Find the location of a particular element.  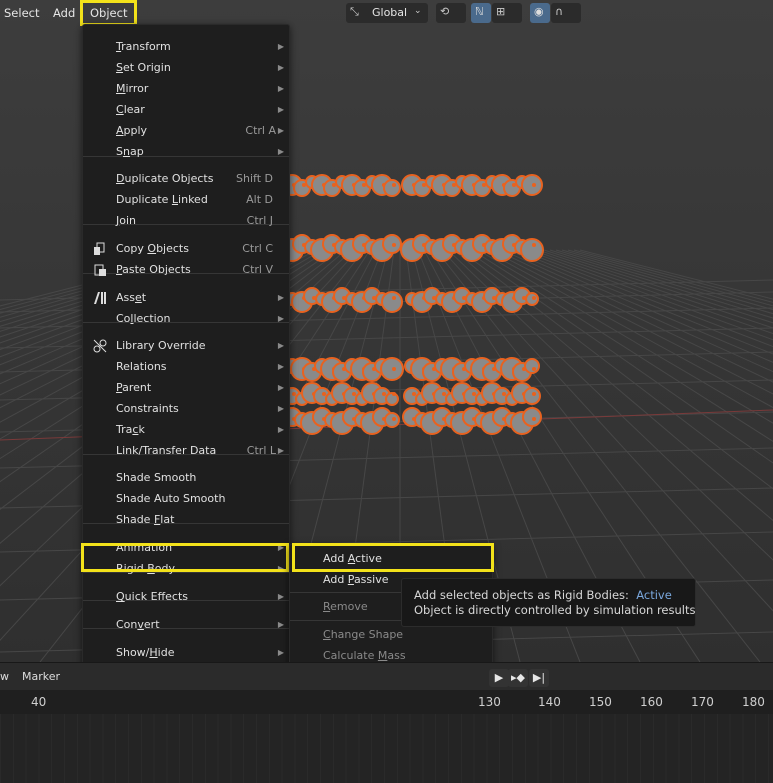

paste-icon is located at coordinates (100, 270).